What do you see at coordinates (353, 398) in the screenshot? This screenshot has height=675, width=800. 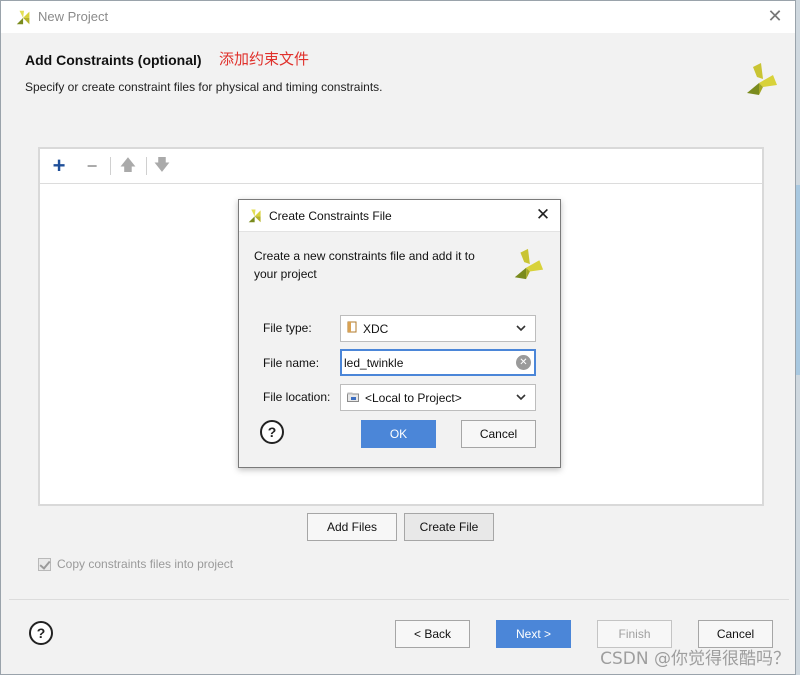 I see `project-folder-icon` at bounding box center [353, 398].